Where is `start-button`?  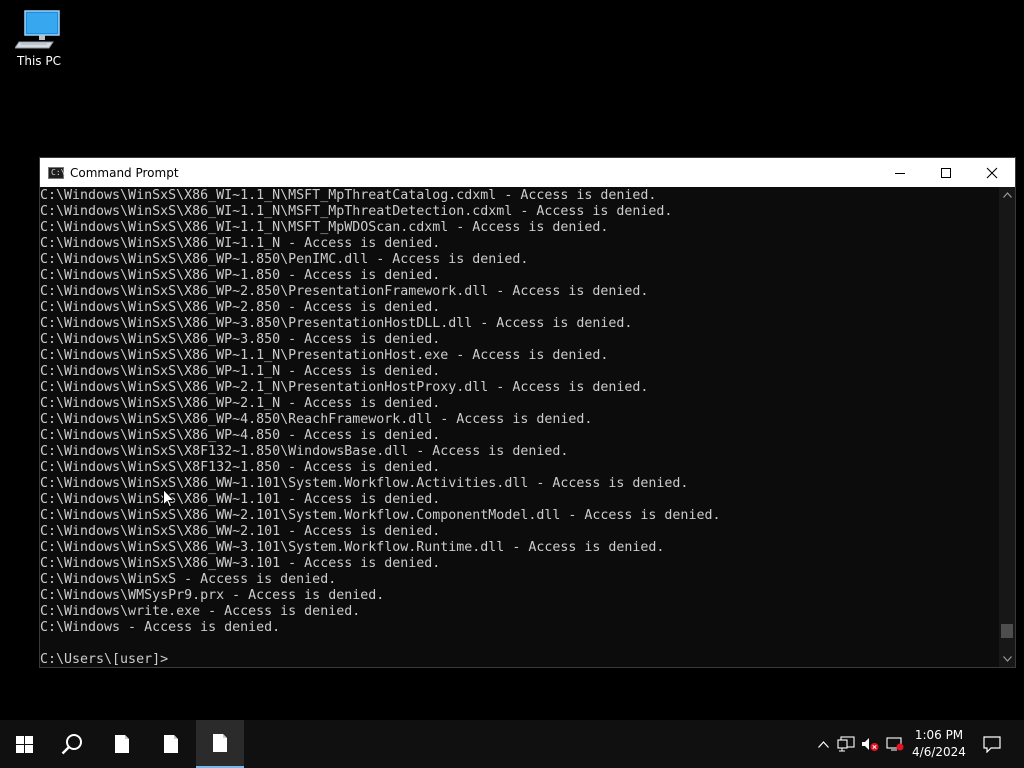
start-button is located at coordinates (24, 744).